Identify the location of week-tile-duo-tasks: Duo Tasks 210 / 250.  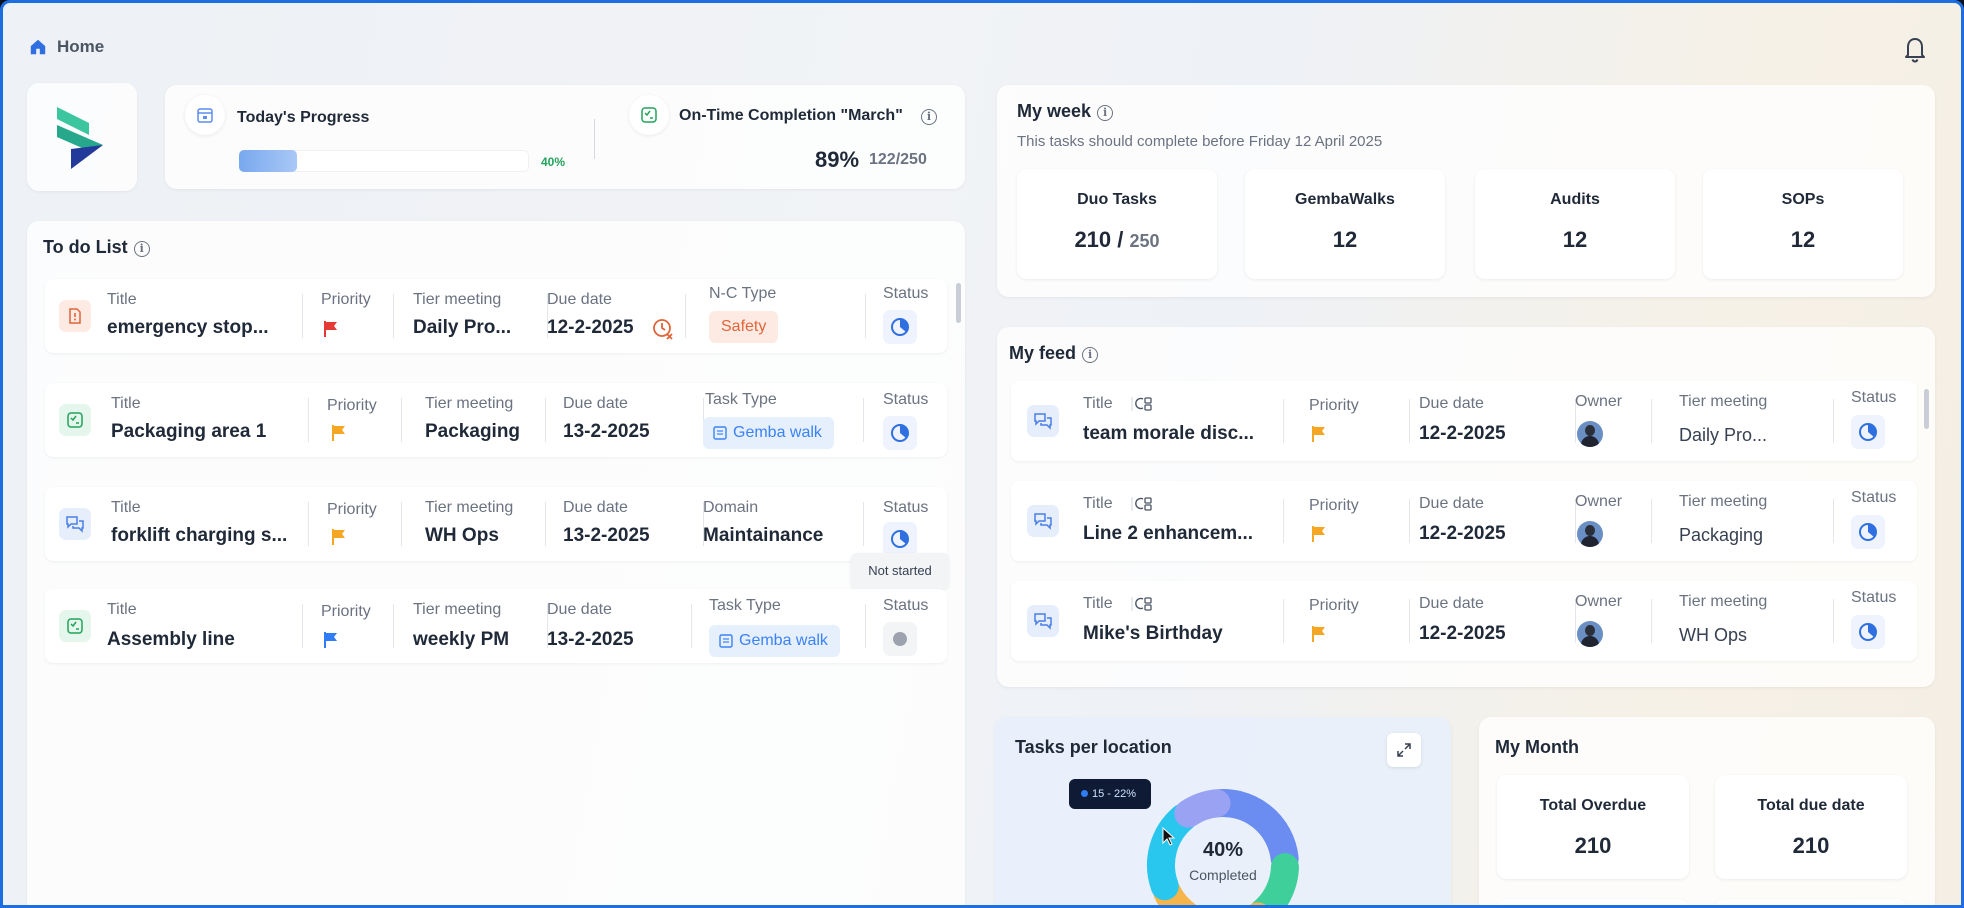
(1117, 224).